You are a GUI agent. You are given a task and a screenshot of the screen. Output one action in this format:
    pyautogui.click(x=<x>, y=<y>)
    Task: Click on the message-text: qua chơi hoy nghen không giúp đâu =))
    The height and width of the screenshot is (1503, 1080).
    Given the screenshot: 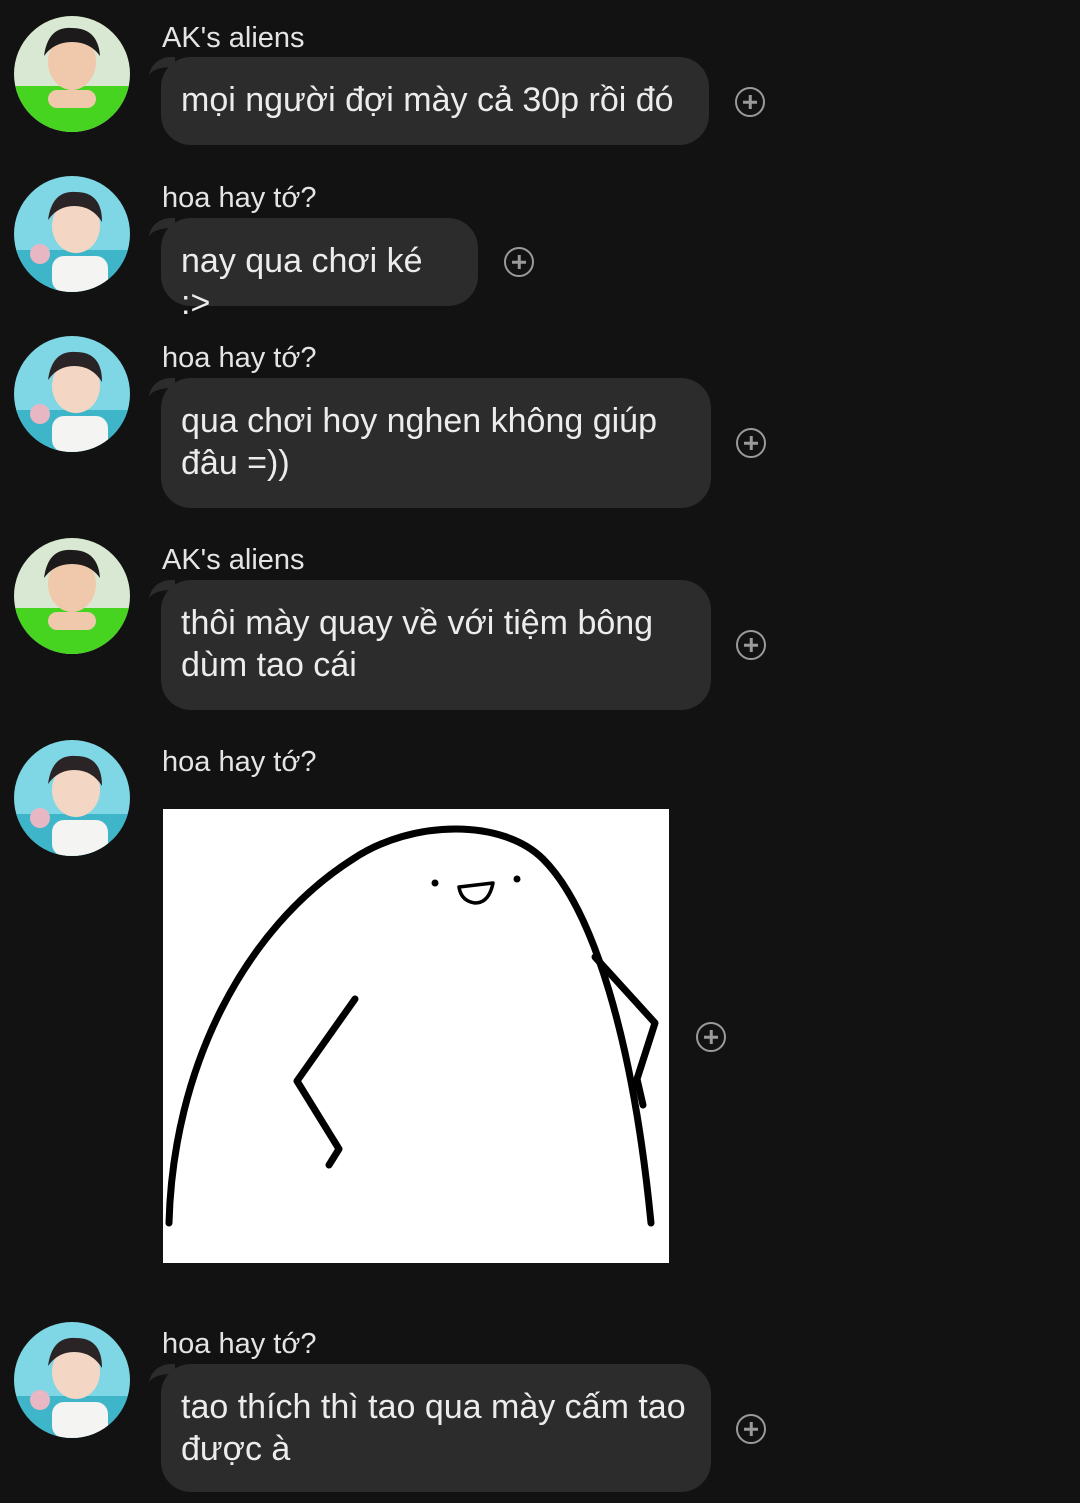 What is the action you would take?
    pyautogui.click(x=419, y=442)
    